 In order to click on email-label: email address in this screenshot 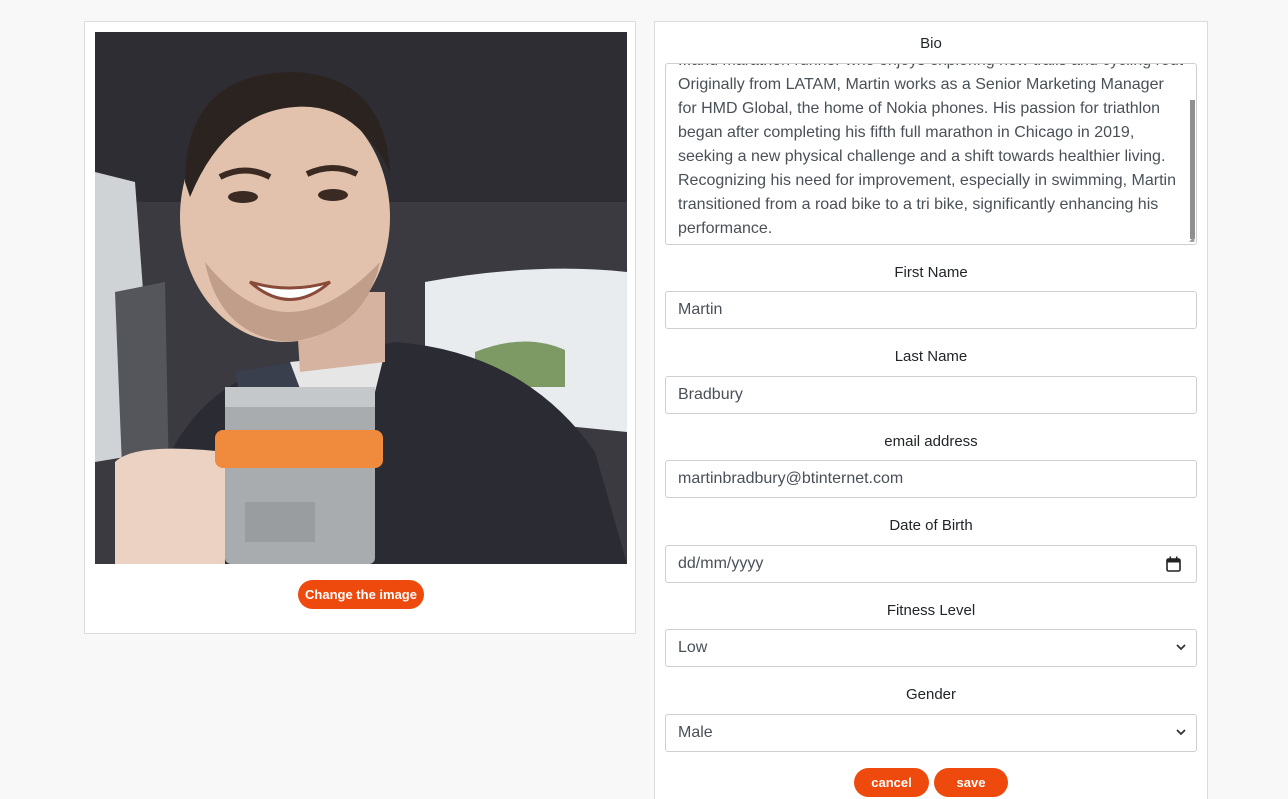, I will do `click(931, 441)`.